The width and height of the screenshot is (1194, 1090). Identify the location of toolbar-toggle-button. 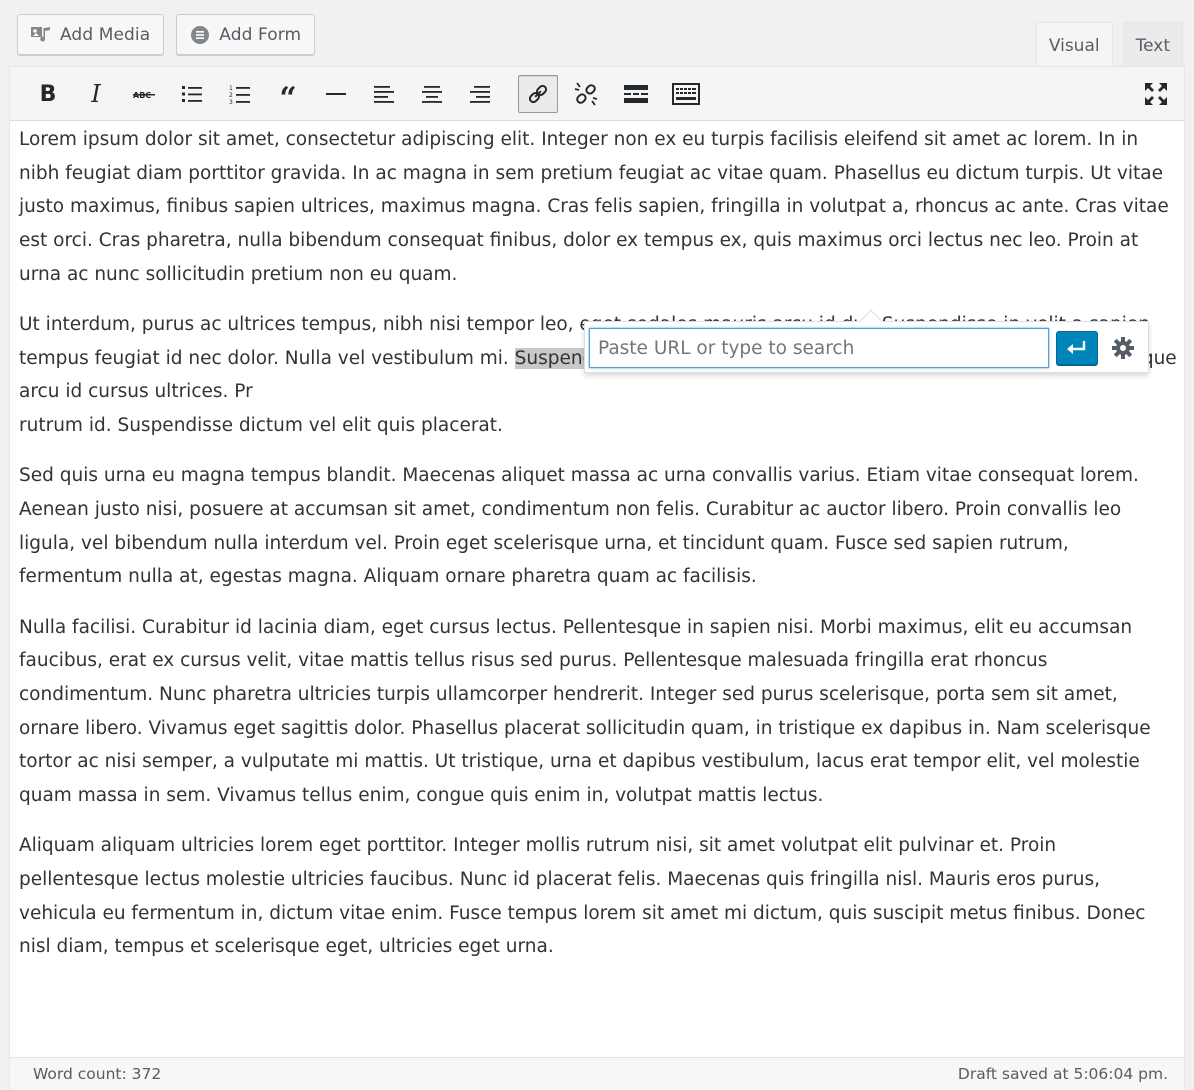
(686, 94).